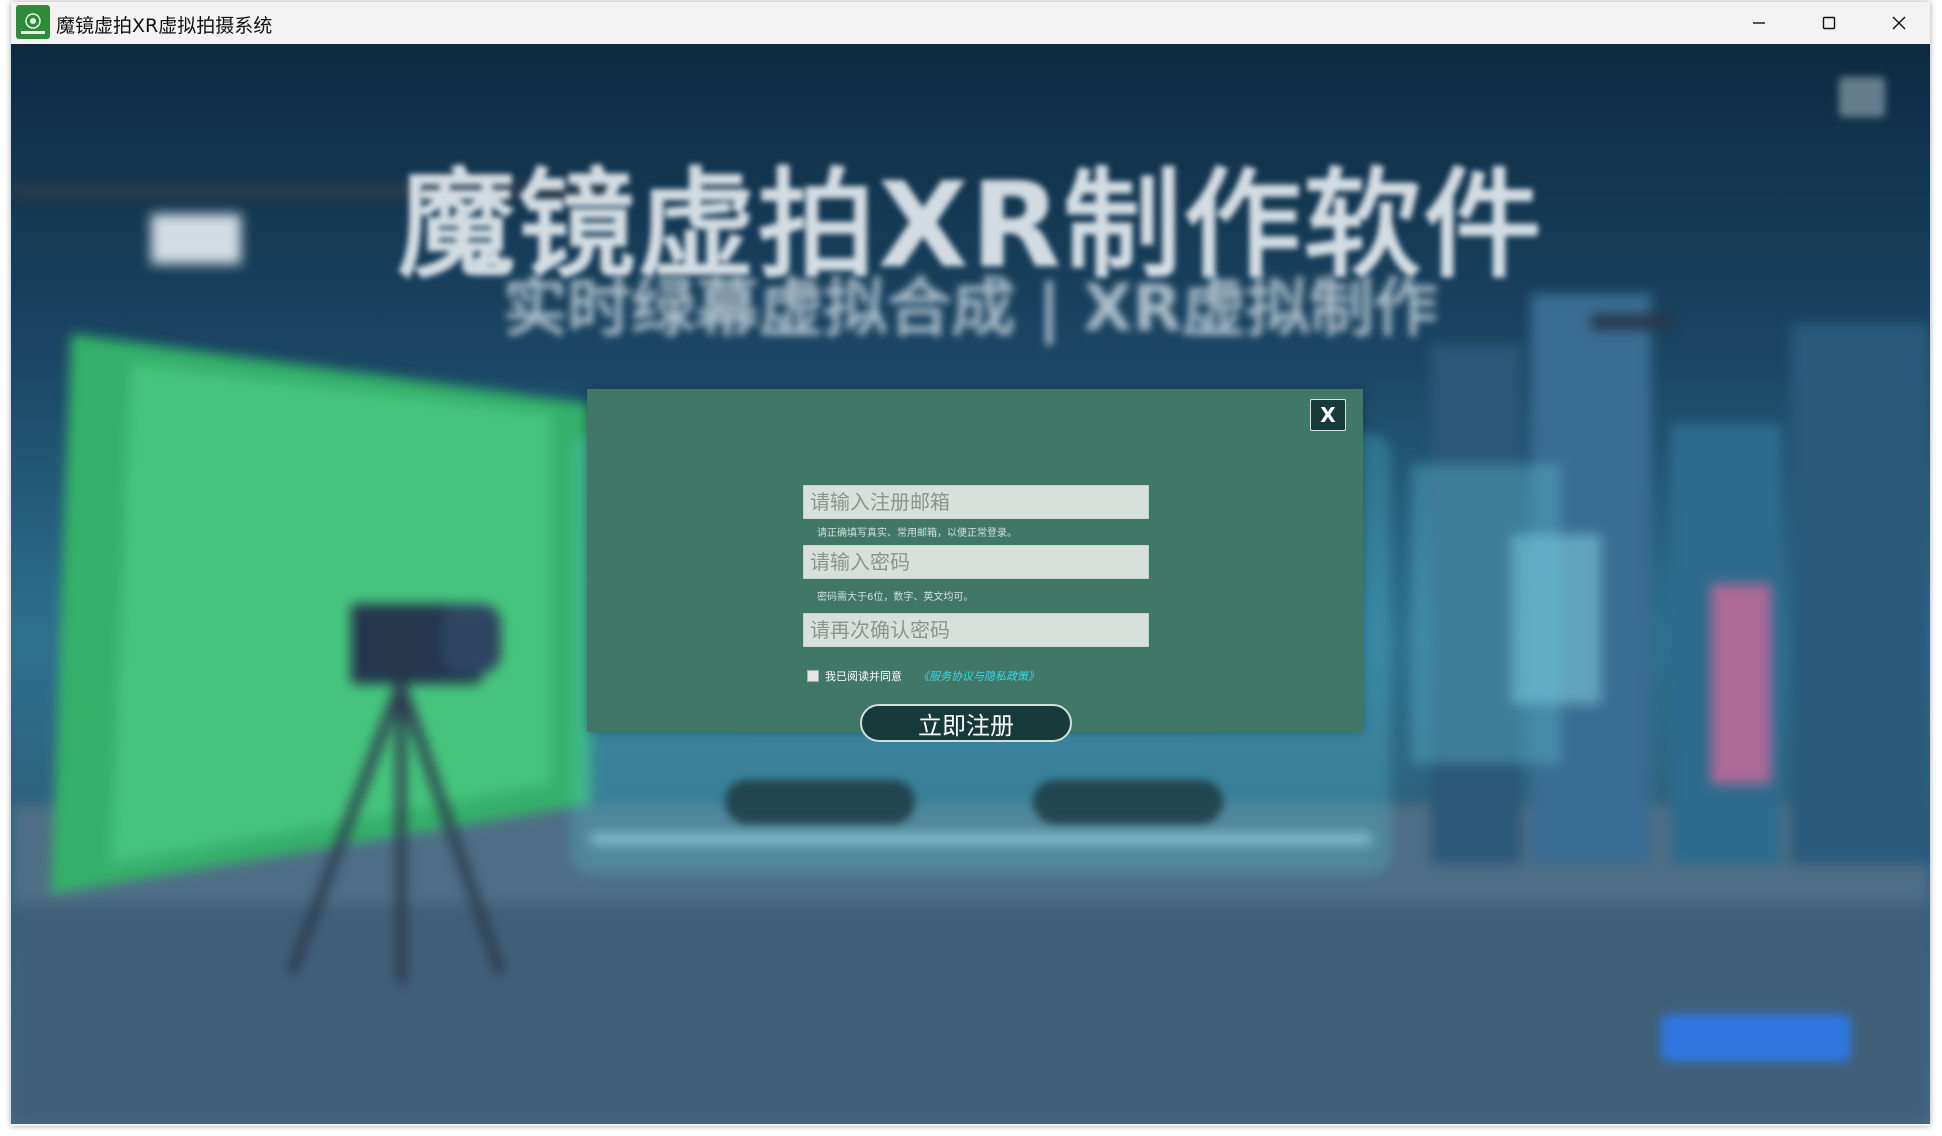  Describe the element at coordinates (1862, 97) in the screenshot. I see `background-close-button` at that location.